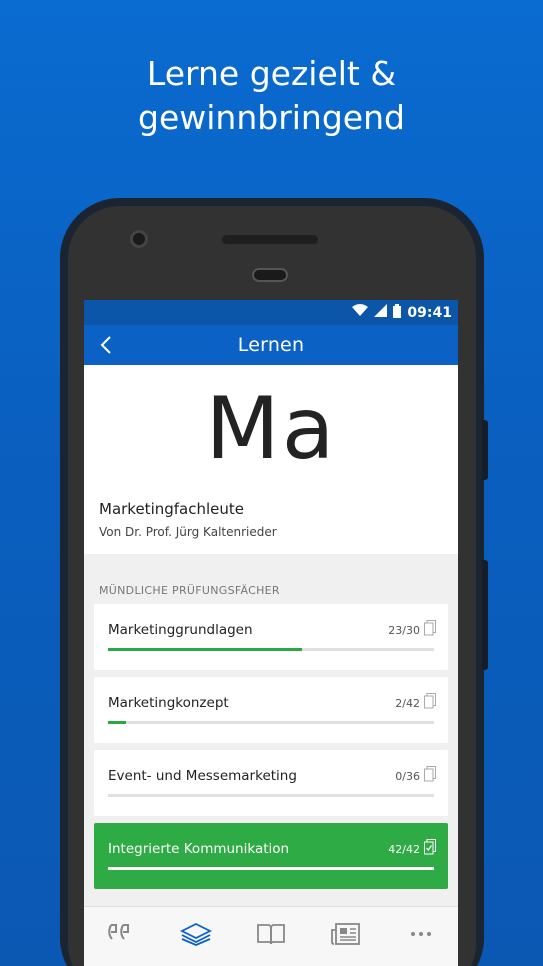  I want to click on subject-name: Event- und Messemarketing, so click(202, 776).